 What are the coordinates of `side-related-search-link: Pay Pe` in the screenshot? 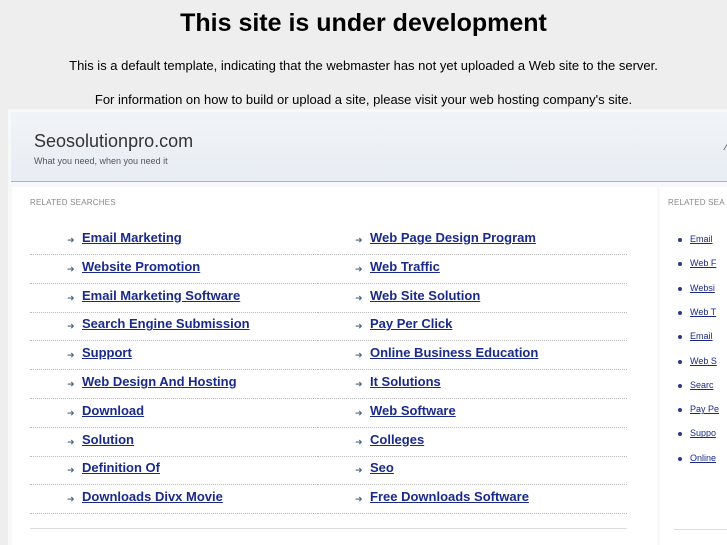 It's located at (704, 409).